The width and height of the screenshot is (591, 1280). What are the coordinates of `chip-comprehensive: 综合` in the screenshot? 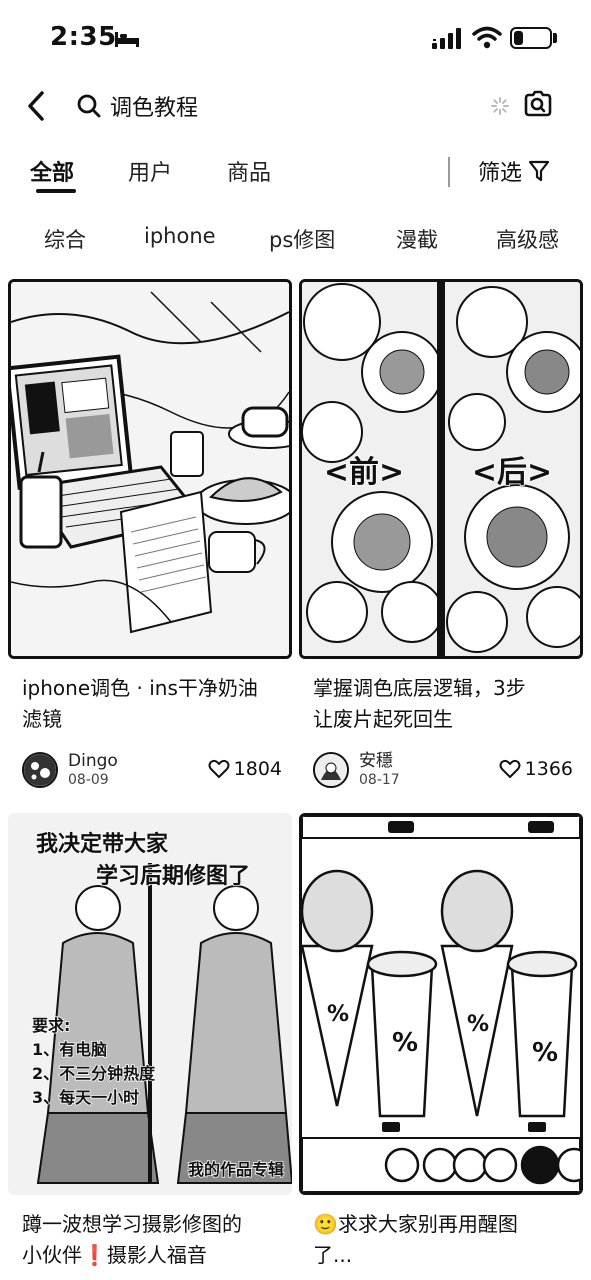 It's located at (65, 239).